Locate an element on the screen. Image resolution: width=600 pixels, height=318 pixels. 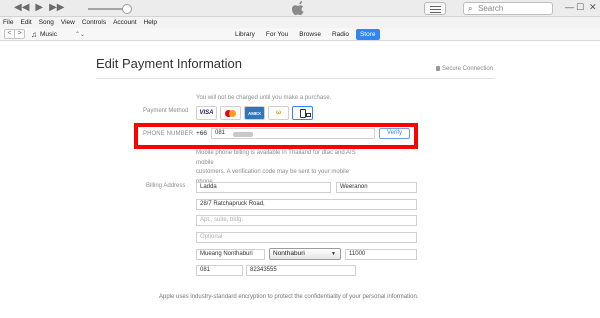
apple-logo-icon is located at coordinates (298, 8).